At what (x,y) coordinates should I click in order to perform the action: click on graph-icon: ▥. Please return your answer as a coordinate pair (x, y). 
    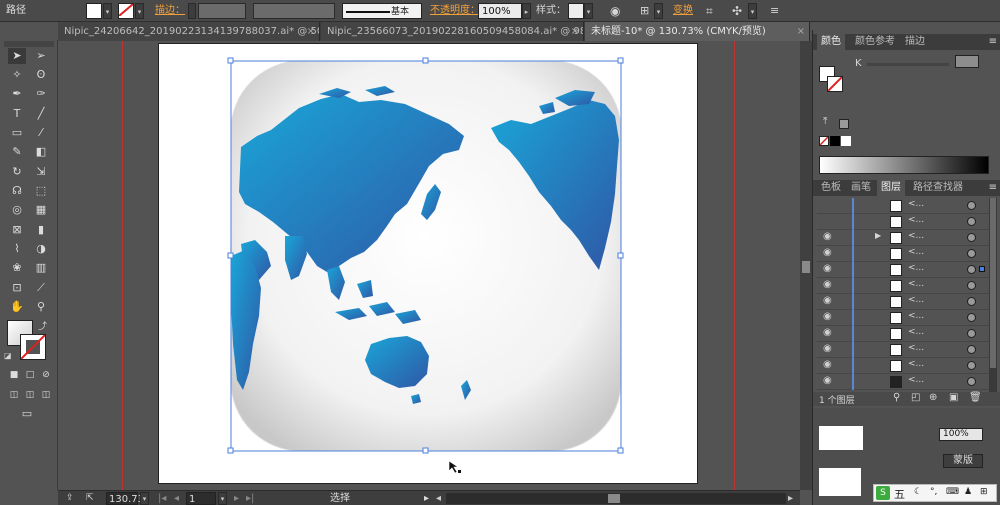
    Looking at the image, I should click on (41, 268).